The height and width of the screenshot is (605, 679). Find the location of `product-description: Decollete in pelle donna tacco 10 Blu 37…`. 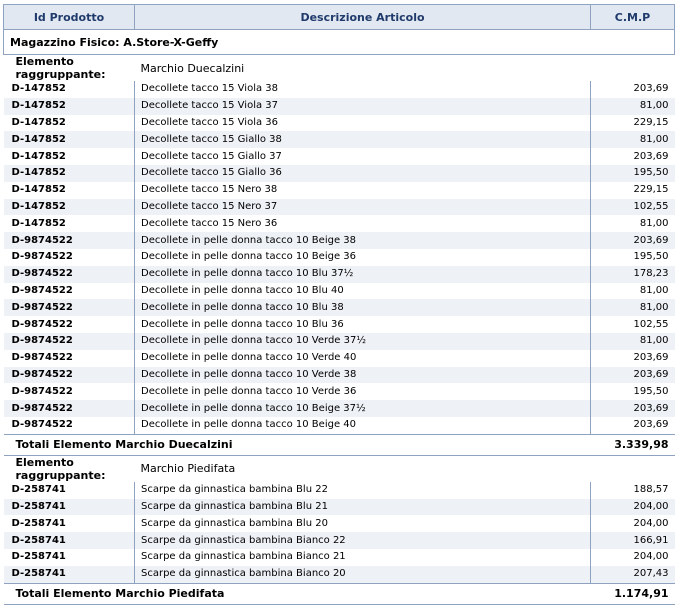

product-description: Decollete in pelle donna tacco 10 Blu 37… is located at coordinates (362, 274).